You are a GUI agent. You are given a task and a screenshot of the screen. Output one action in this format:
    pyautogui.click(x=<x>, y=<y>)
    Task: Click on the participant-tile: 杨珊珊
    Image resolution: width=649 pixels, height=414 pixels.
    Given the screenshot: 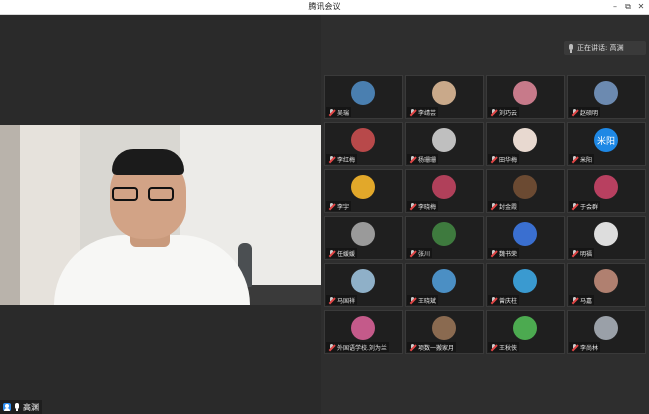 What is the action you would take?
    pyautogui.click(x=444, y=144)
    